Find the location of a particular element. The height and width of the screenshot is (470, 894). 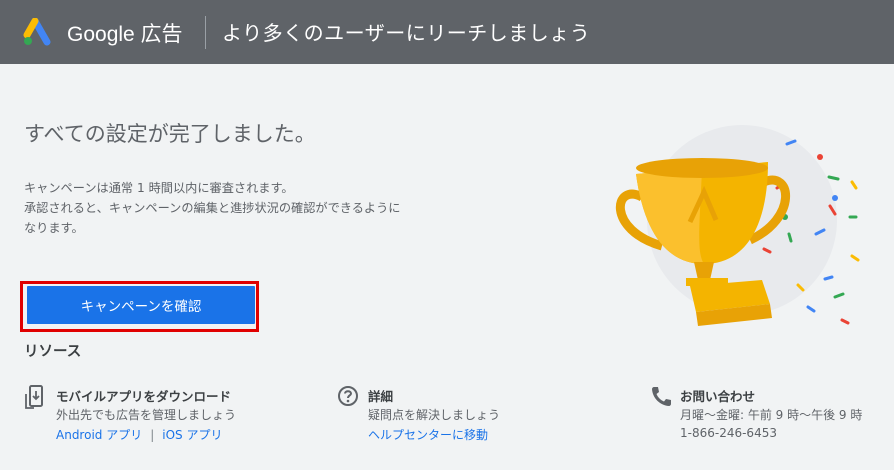

review-campaign-button: キャンペーンを確認 is located at coordinates (141, 305).